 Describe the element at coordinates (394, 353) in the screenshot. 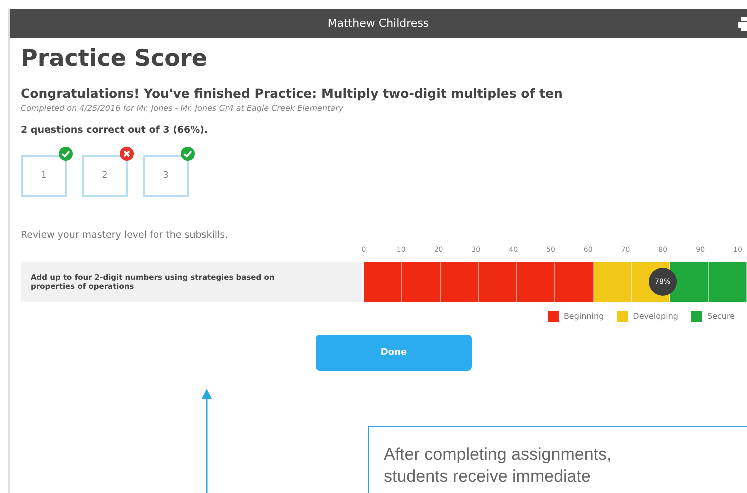

I see `done-button: Done` at that location.